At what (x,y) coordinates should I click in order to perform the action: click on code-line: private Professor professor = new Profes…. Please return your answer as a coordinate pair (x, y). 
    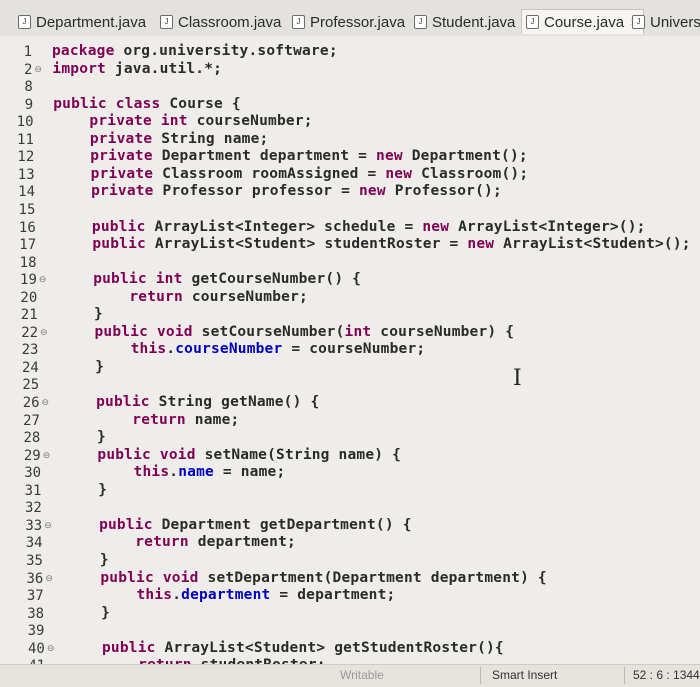
    Looking at the image, I should click on (278, 191).